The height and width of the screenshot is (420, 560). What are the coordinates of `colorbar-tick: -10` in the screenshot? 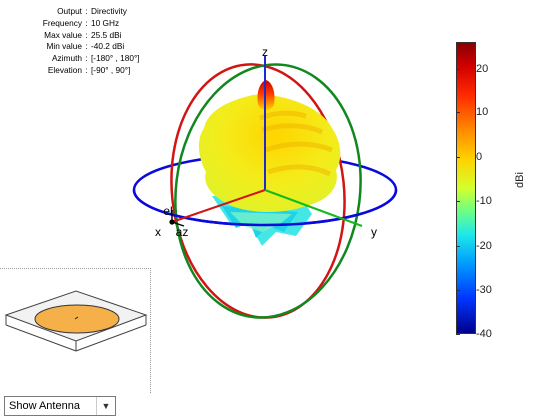 It's located at (474, 201).